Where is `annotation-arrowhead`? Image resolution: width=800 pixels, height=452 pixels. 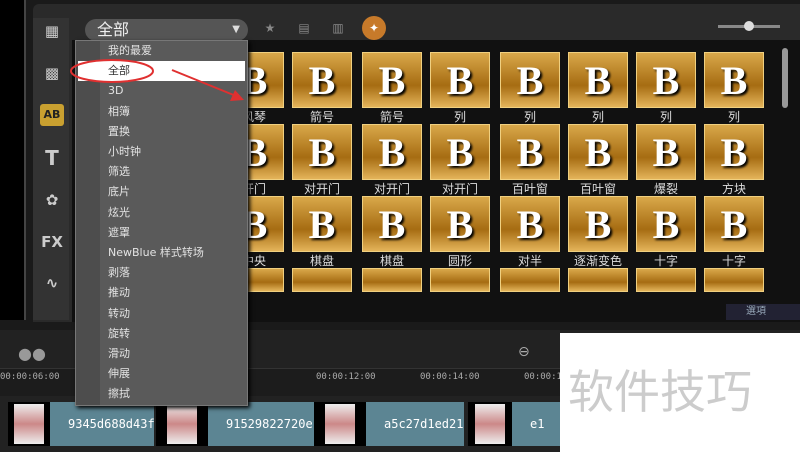 annotation-arrowhead is located at coordinates (237, 95).